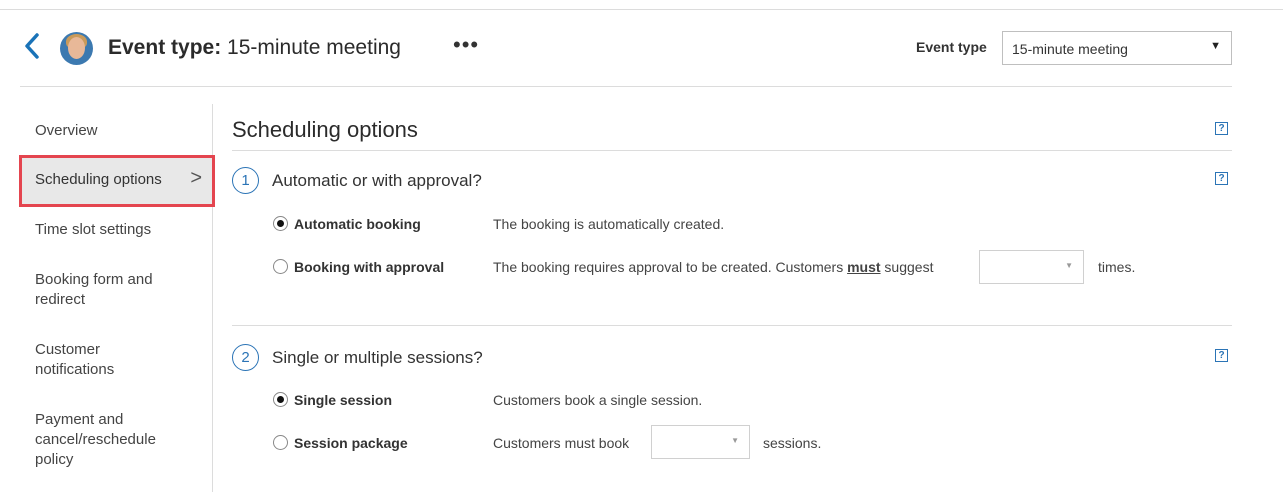 The image size is (1283, 492). I want to click on section-title: Scheduling options, so click(325, 129).